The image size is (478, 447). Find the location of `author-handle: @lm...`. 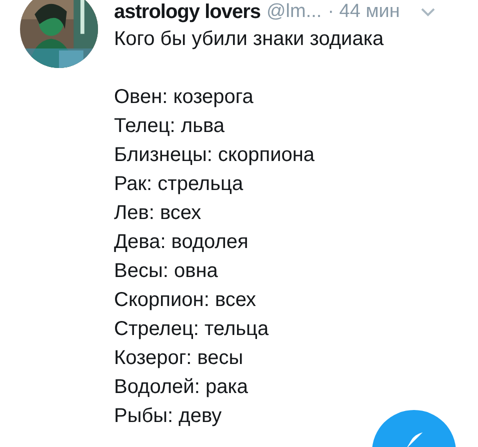

author-handle: @lm... is located at coordinates (294, 12).